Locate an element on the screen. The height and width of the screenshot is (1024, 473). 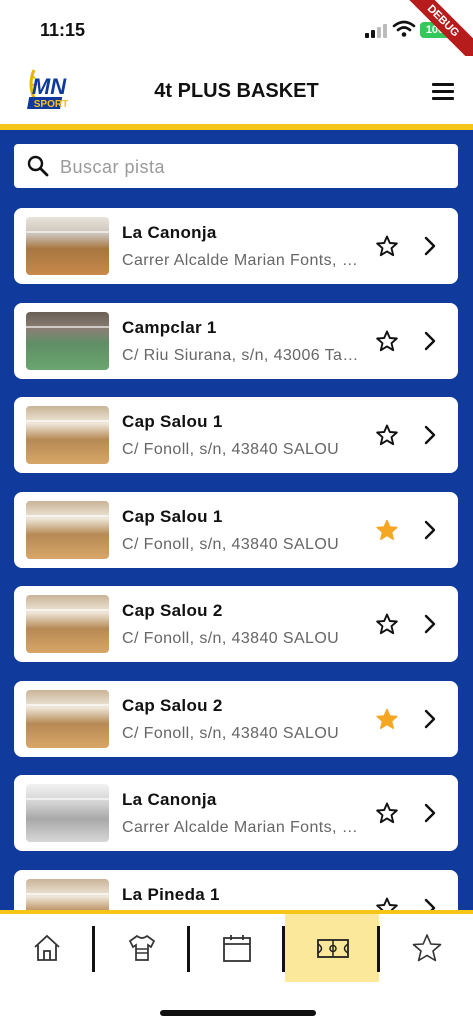
court-card: La Pineda 1 is located at coordinates (236, 890).